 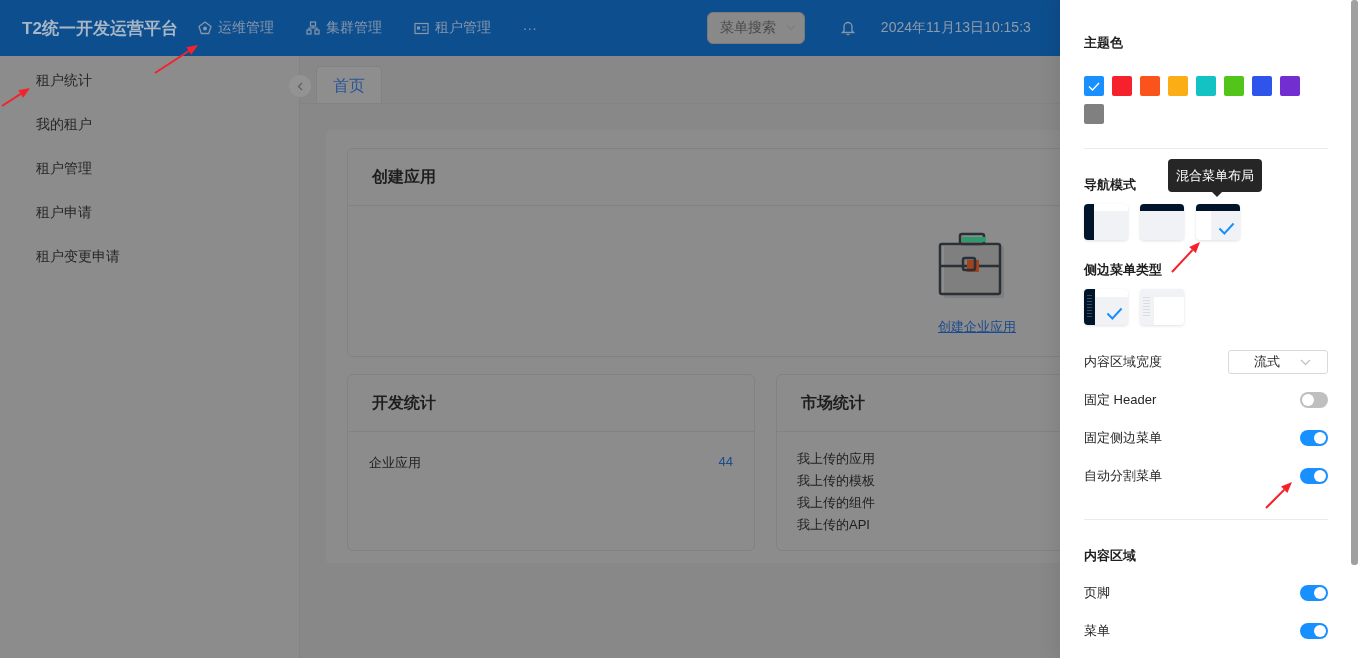 I want to click on stat-value: 44, so click(x=725, y=491).